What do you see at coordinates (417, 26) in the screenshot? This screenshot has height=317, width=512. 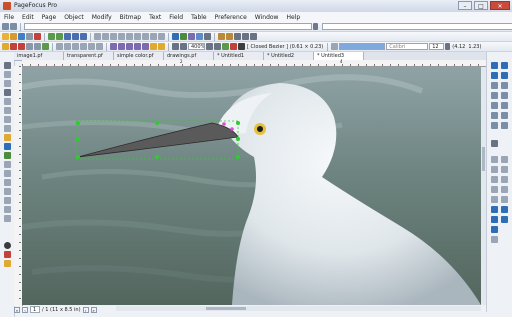 I see `search-input` at bounding box center [417, 26].